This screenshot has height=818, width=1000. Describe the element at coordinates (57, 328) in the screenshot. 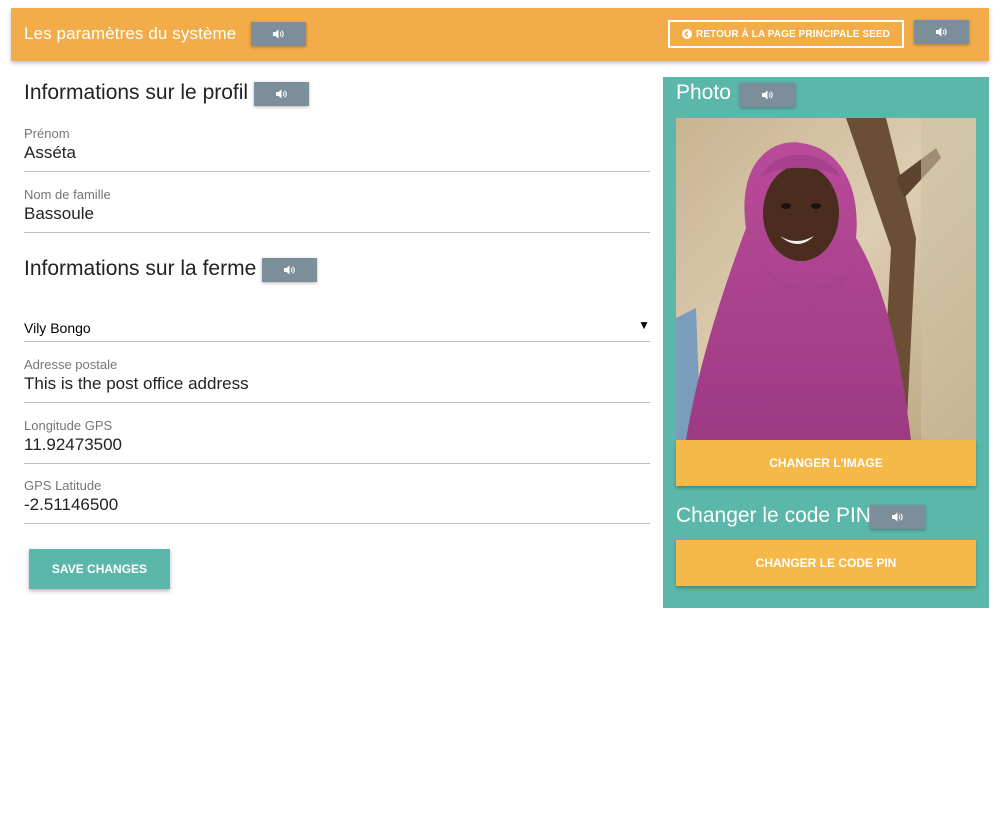

I see `village-select-value: Vily Bongo` at that location.